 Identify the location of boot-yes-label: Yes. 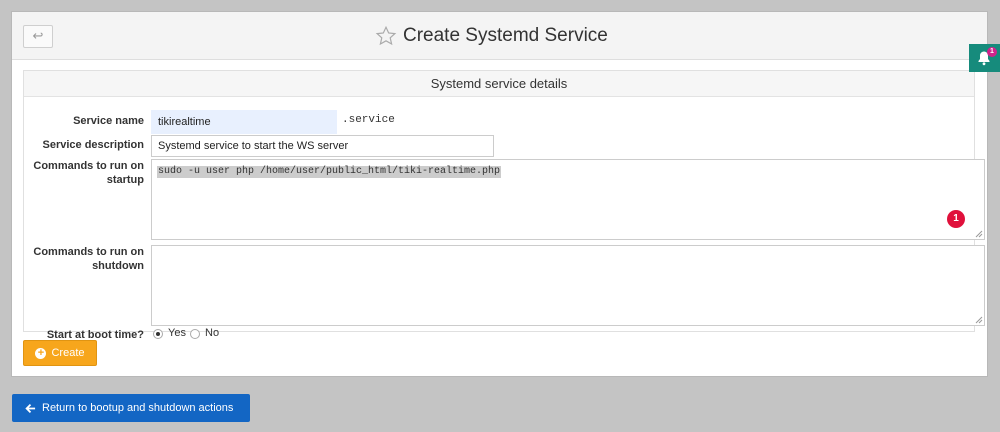
(177, 333).